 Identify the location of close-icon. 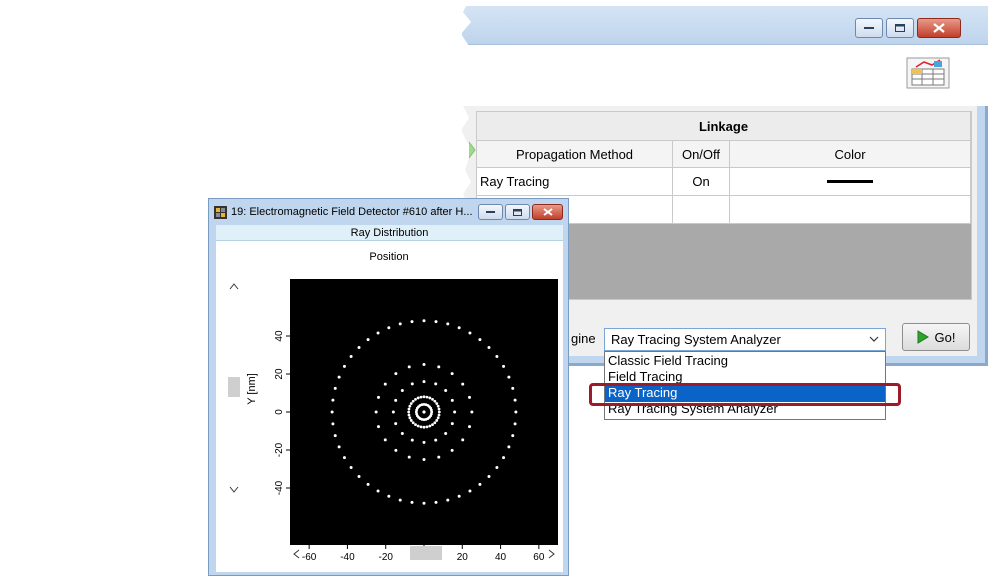
(939, 28).